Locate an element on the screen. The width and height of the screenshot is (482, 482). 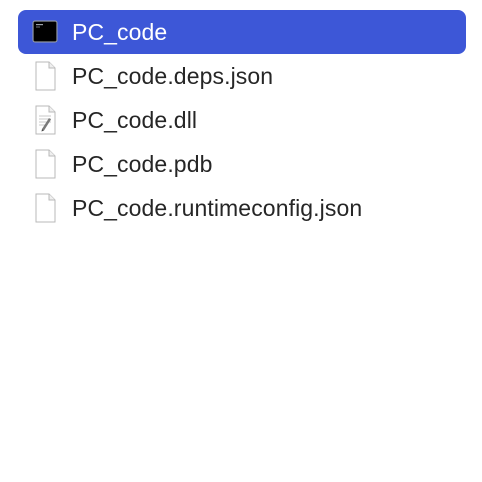
file-name-label: PC_code.dll is located at coordinates (135, 120).